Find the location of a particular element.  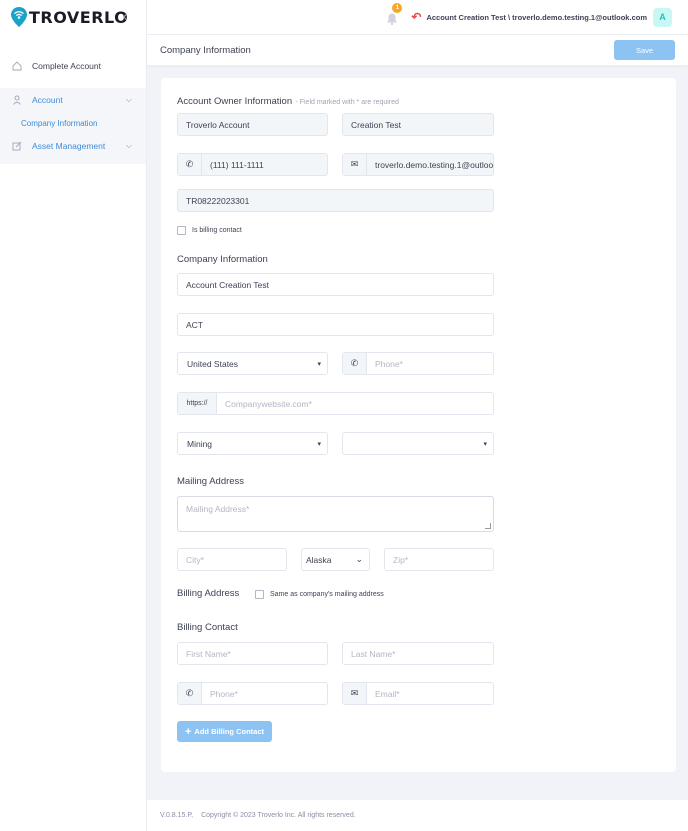

home-icon is located at coordinates (17, 66).